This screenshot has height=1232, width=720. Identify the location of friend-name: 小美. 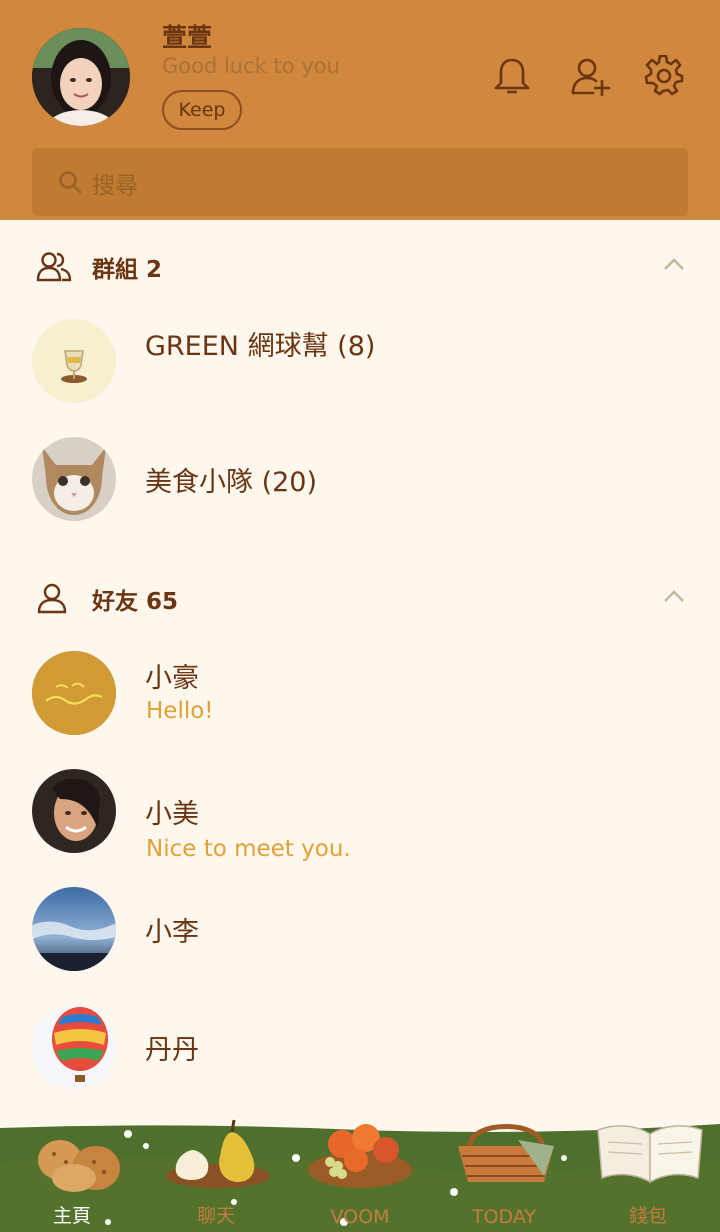
(172, 814).